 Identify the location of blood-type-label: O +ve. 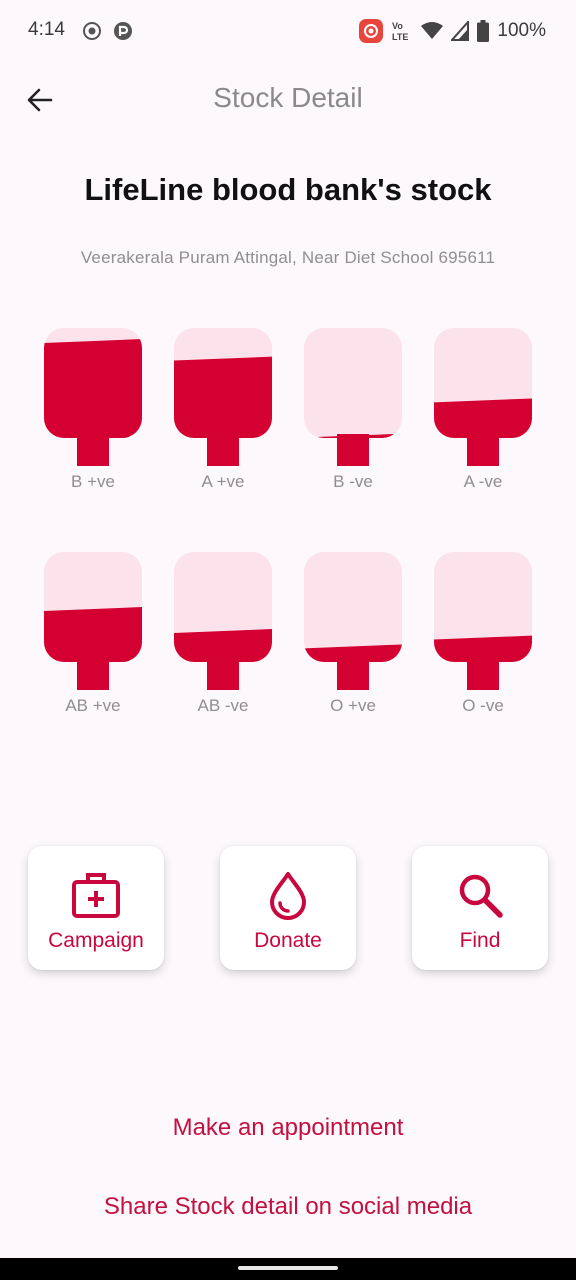
(353, 705).